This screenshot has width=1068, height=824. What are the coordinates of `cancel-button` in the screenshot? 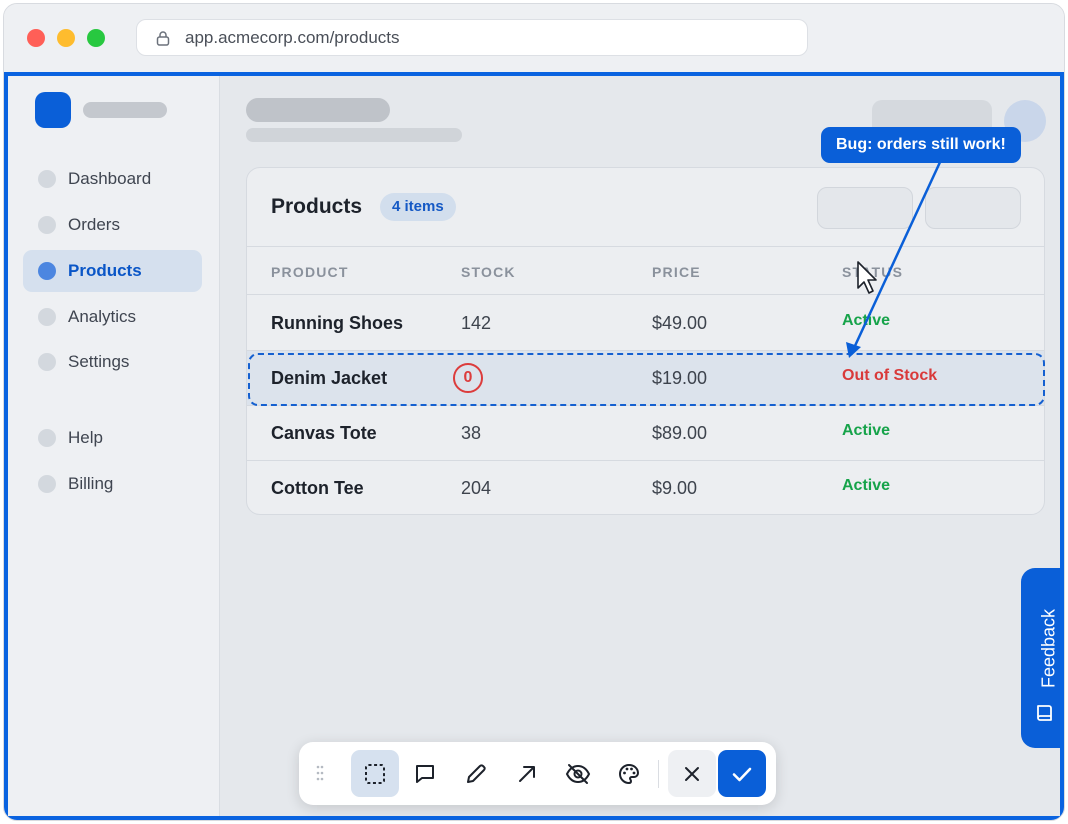 It's located at (692, 773).